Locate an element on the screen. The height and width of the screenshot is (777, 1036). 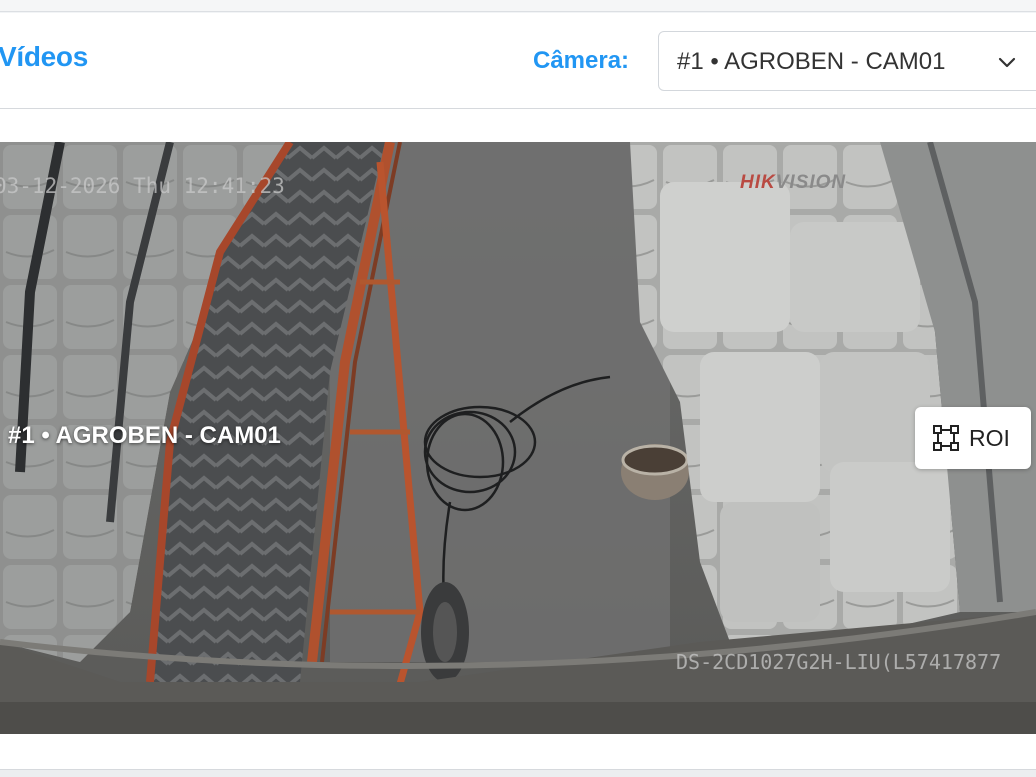
roi-button: ROI is located at coordinates (973, 438).